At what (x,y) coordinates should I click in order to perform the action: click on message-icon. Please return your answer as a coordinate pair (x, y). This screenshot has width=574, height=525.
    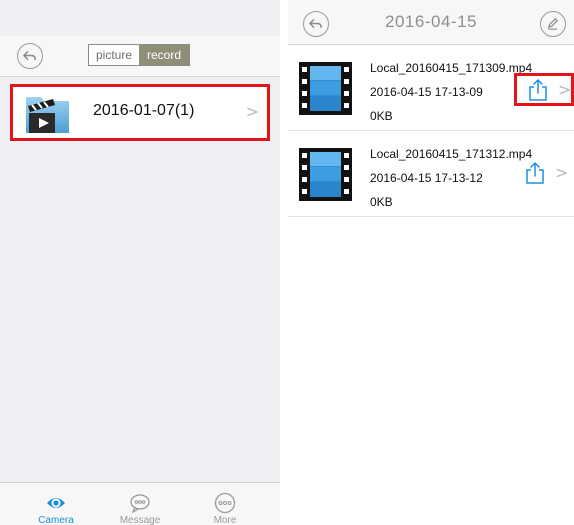
    Looking at the image, I should click on (140, 504).